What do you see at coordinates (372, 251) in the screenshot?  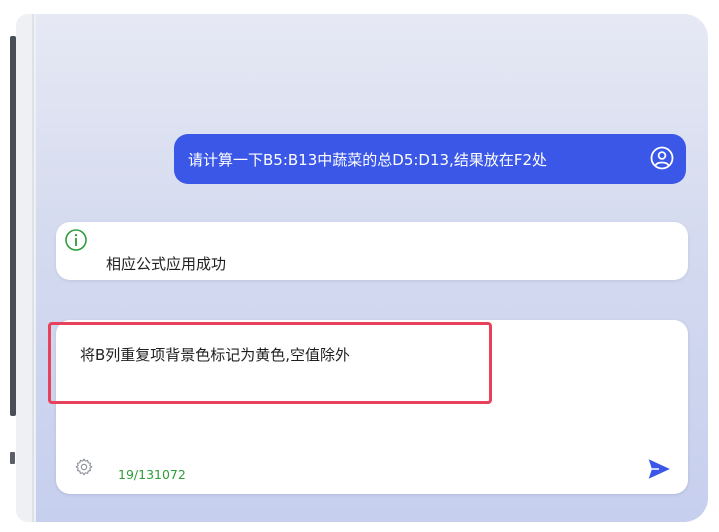 I see `system-message-bubble: 相应公式应用成功` at bounding box center [372, 251].